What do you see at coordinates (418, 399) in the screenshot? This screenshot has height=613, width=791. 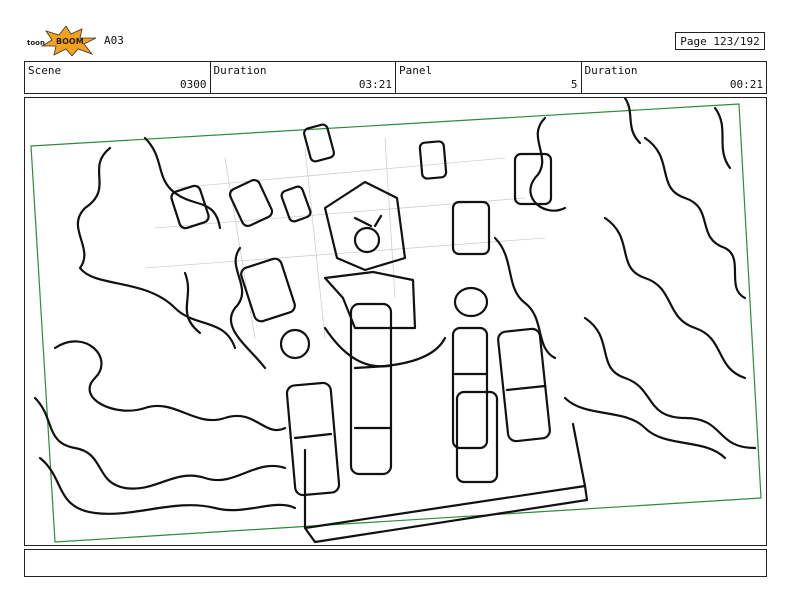 I see `can-stacks` at bounding box center [418, 399].